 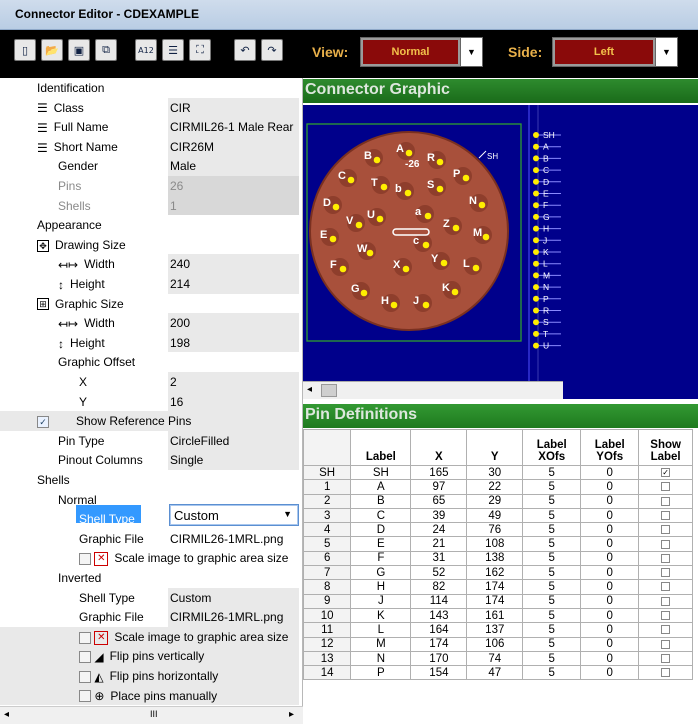 What do you see at coordinates (151, 617) in the screenshot?
I see `prop-inverted-graphic-file: Graphic File CIRMIL26-1MRL.png` at bounding box center [151, 617].